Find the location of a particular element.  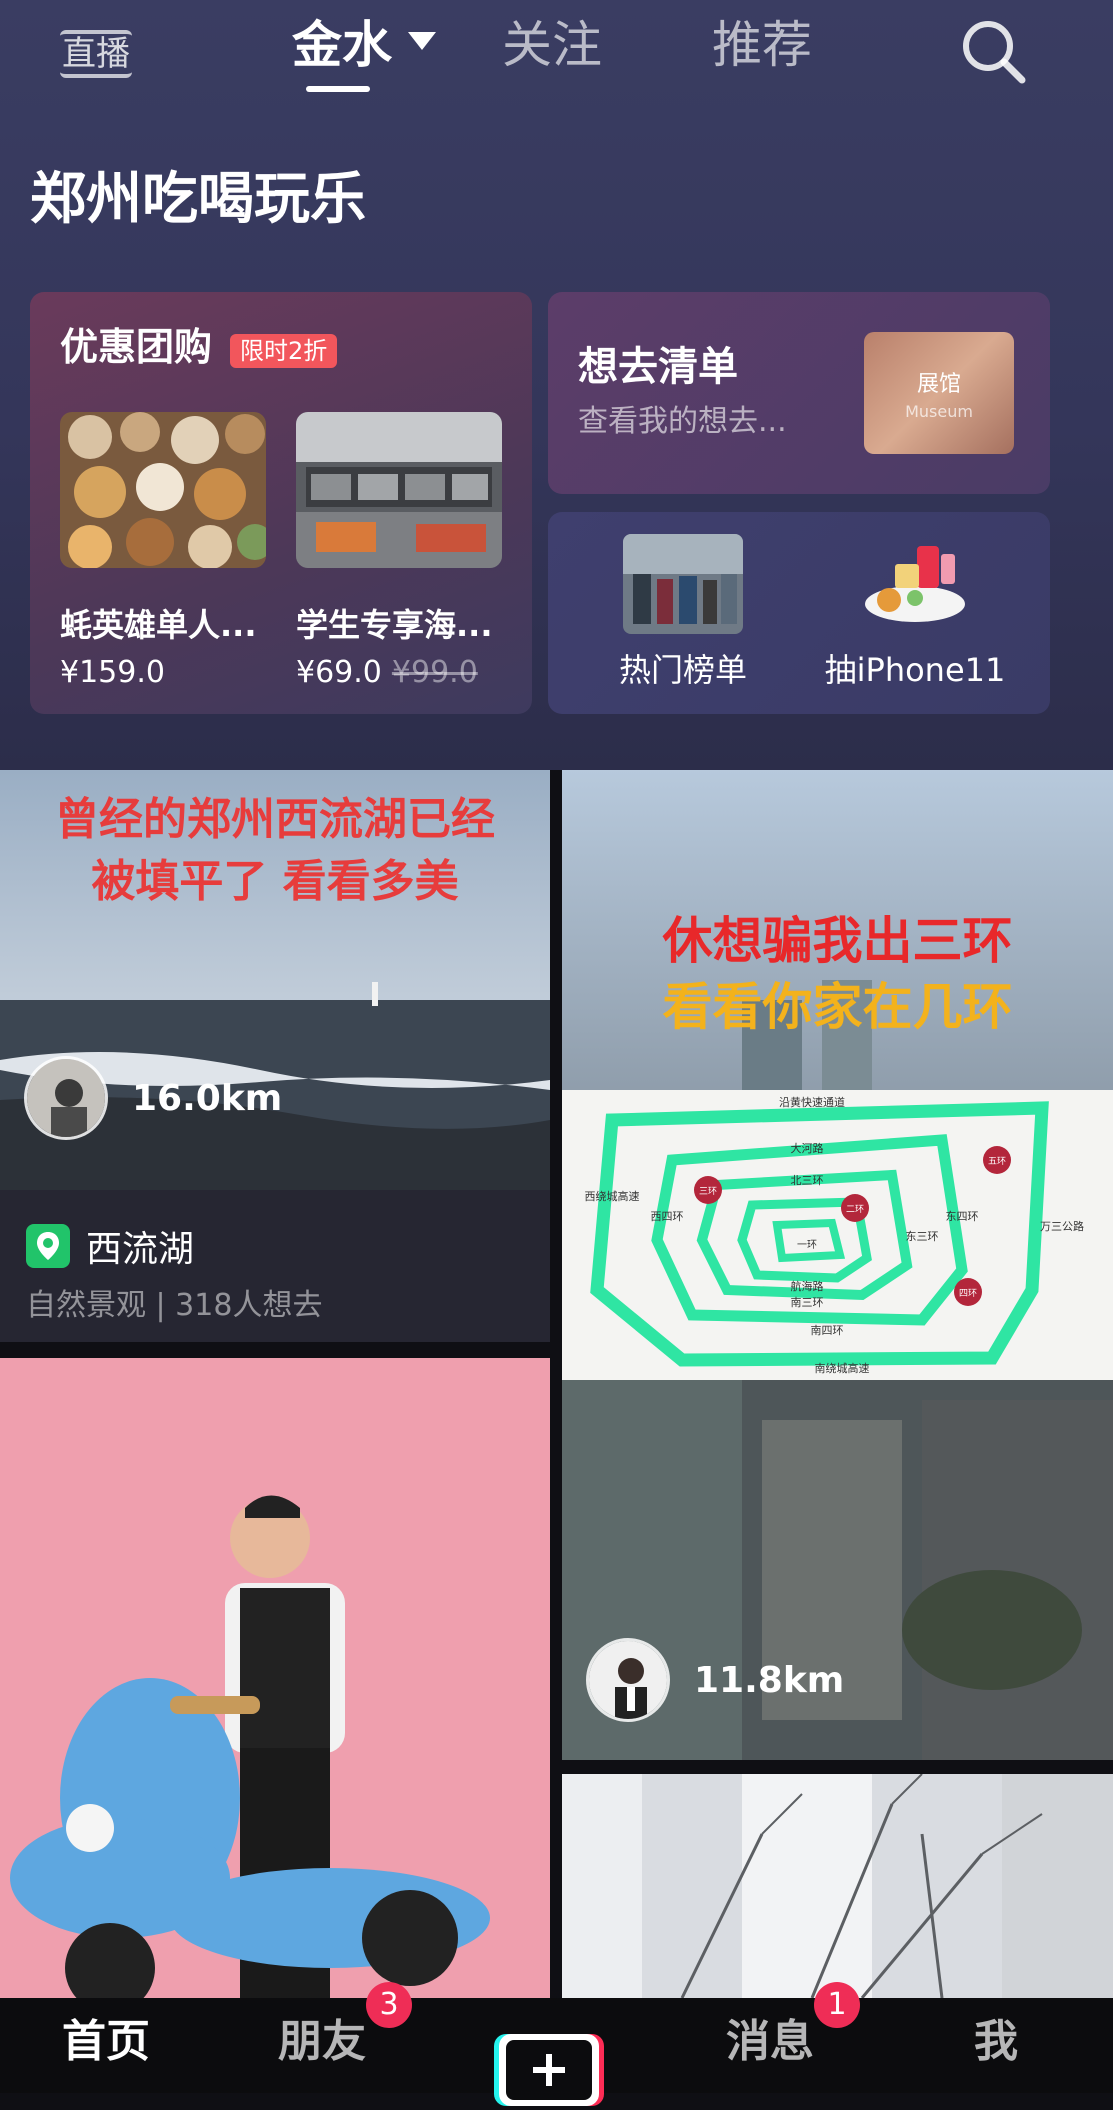

map-label-wanshan: 万三公路 is located at coordinates (1062, 1226).